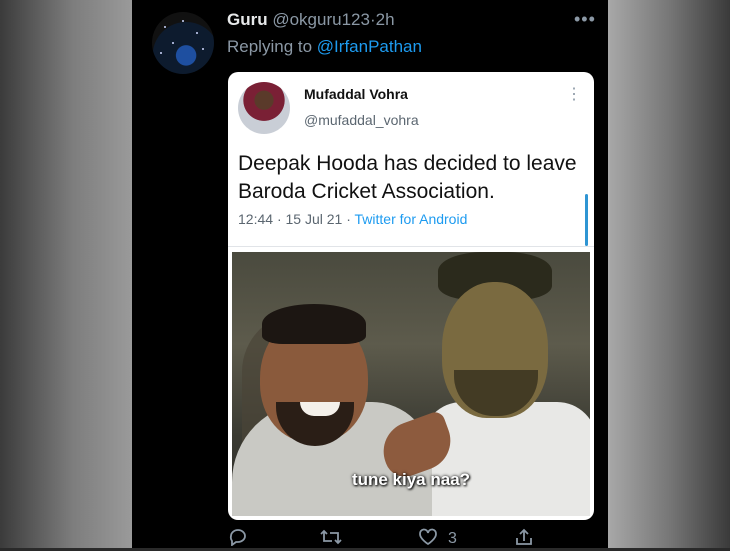 This screenshot has width=730, height=551. I want to click on quoted-tweet-meta: 12:44 · 15 Jul 21 · Twitter for Android, so click(352, 219).